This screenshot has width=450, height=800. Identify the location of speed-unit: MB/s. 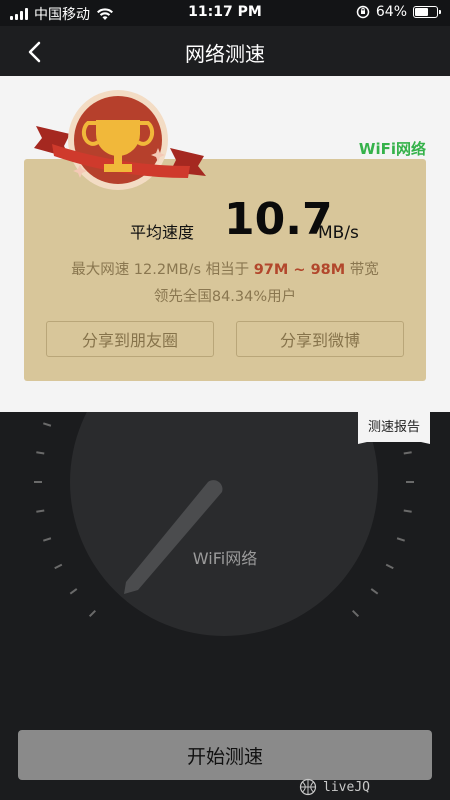
(338, 233).